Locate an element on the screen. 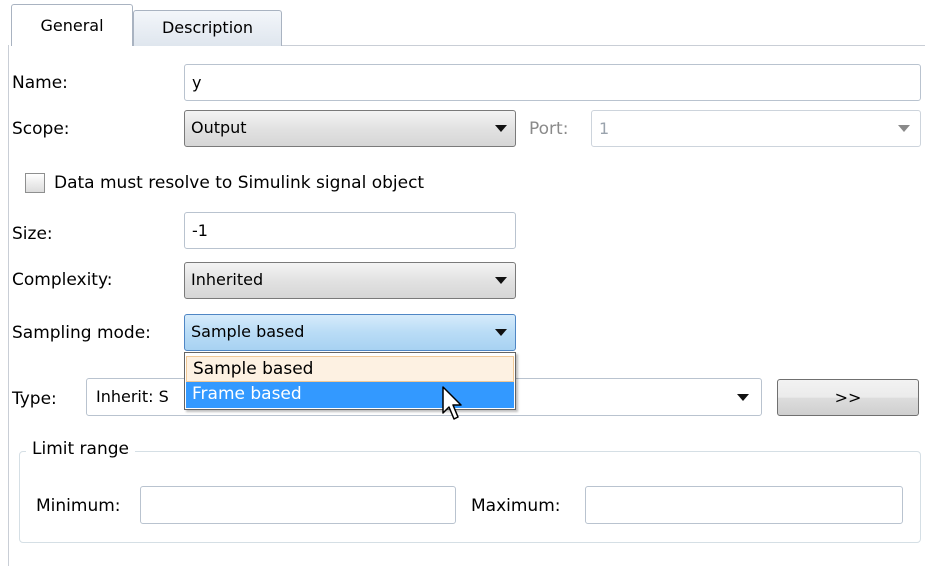 The image size is (925, 566). size-label: Size: is located at coordinates (32, 234).